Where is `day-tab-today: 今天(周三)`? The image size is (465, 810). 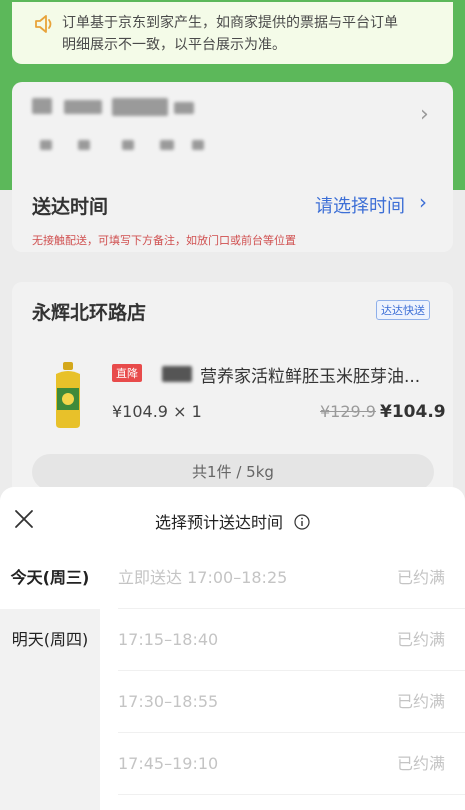
day-tab-today: 今天(周三) is located at coordinates (50, 578).